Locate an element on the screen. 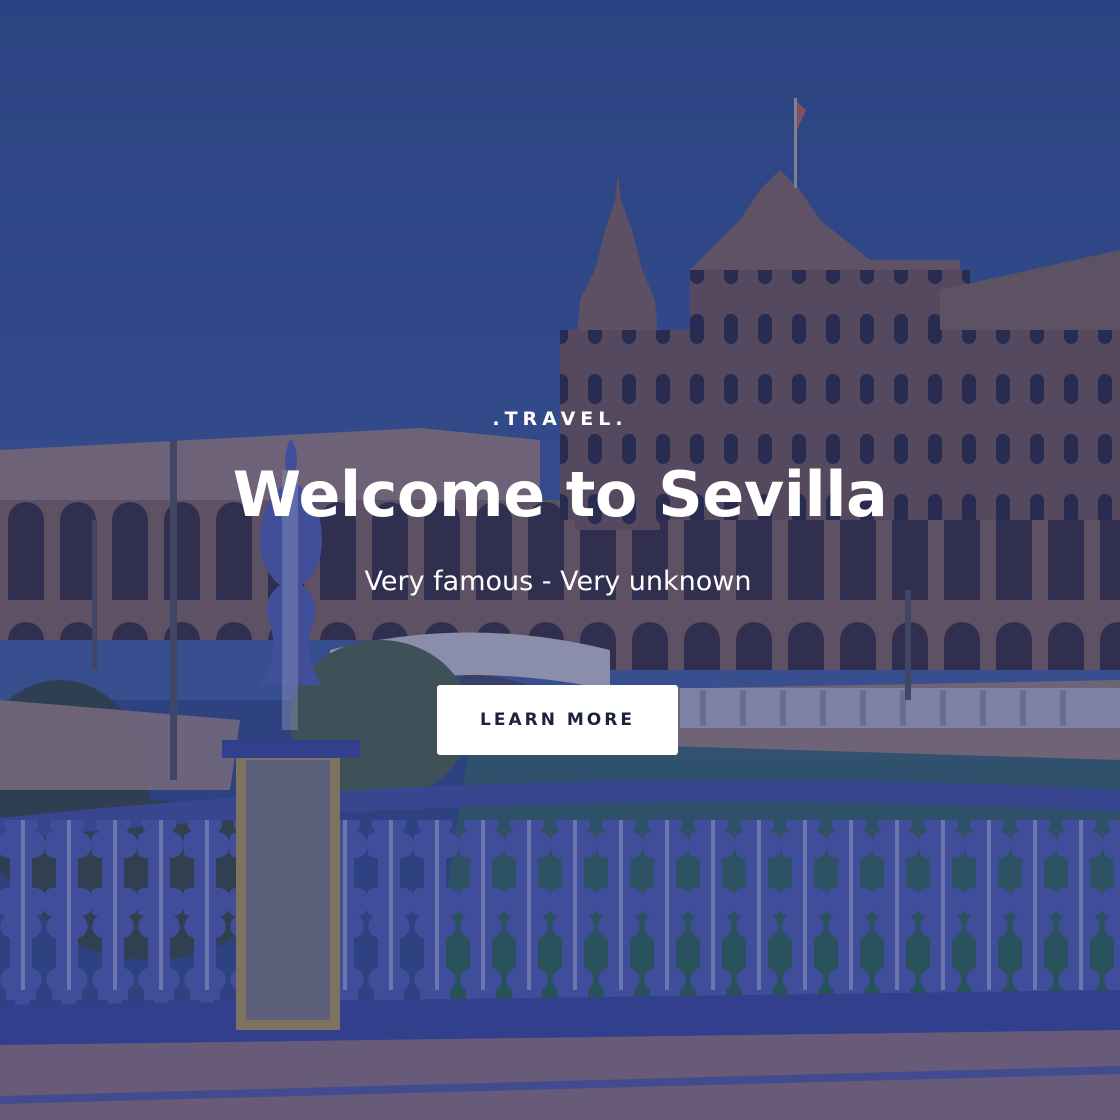 This screenshot has width=1120, height=1120. learn-more-button: LEARN MORE is located at coordinates (557, 720).